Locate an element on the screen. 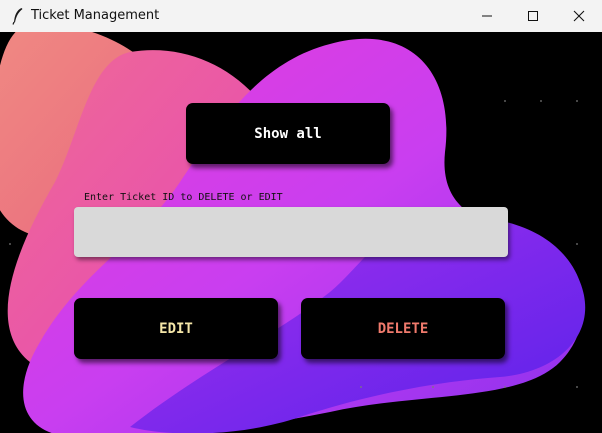 The width and height of the screenshot is (602, 433). maximize-button is located at coordinates (533, 16).